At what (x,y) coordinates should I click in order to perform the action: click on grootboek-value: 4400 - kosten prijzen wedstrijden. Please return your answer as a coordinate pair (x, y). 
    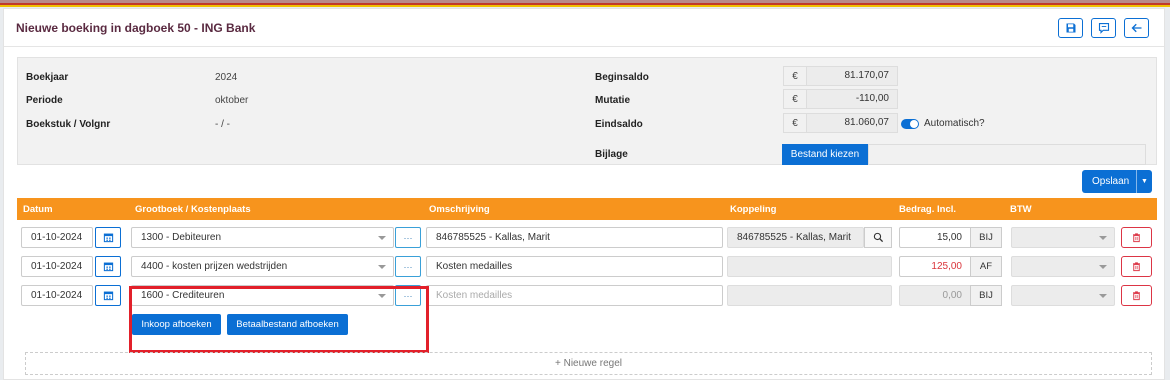
    Looking at the image, I should click on (214, 266).